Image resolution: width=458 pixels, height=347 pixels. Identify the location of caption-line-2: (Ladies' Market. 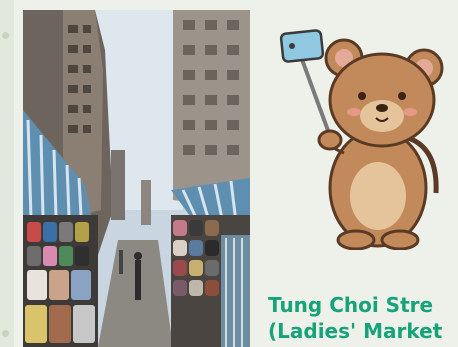
(355, 331).